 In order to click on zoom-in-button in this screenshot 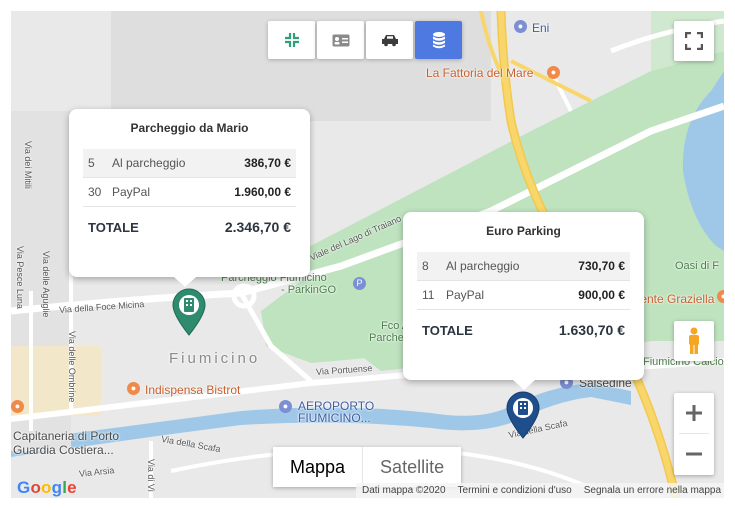, I will do `click(694, 413)`.